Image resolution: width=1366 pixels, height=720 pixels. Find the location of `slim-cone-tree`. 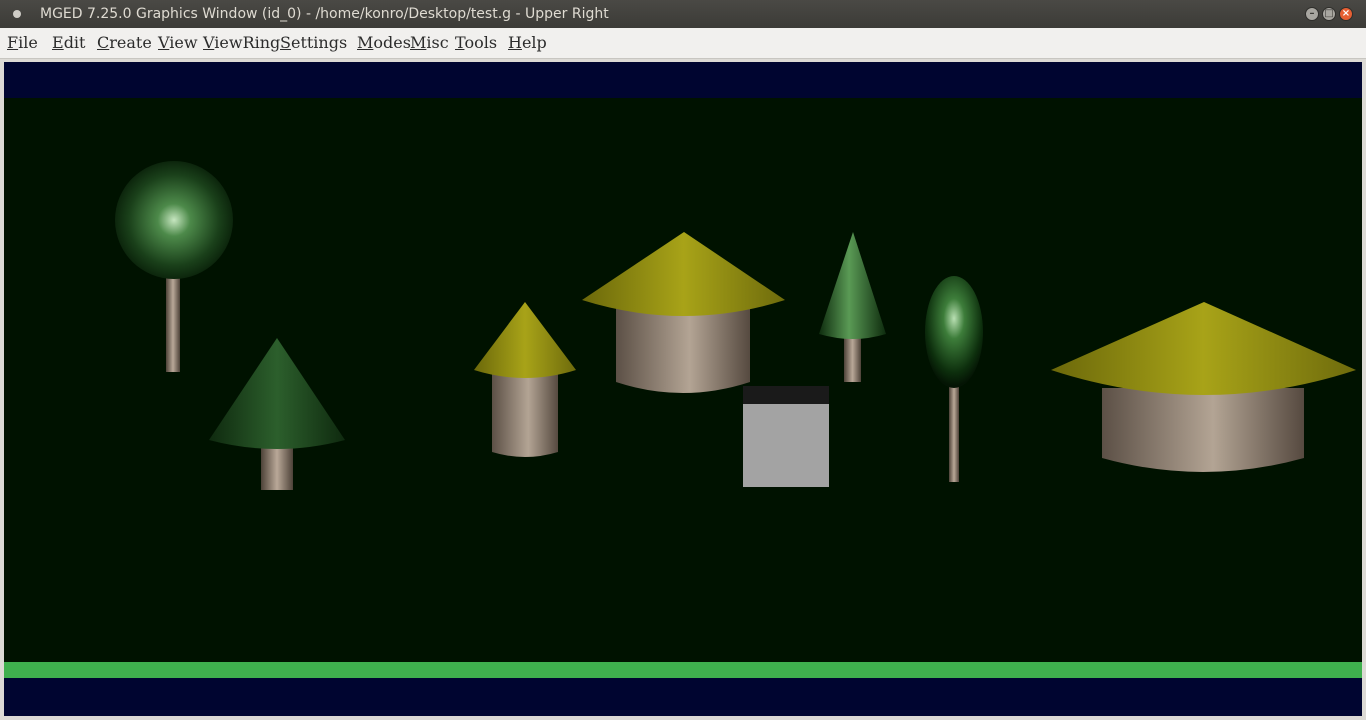

slim-cone-tree is located at coordinates (852, 307).